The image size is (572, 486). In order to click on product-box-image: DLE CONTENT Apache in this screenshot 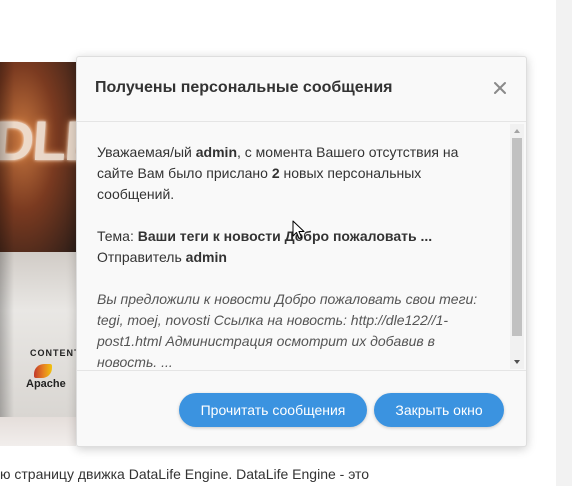, I will do `click(38, 254)`.